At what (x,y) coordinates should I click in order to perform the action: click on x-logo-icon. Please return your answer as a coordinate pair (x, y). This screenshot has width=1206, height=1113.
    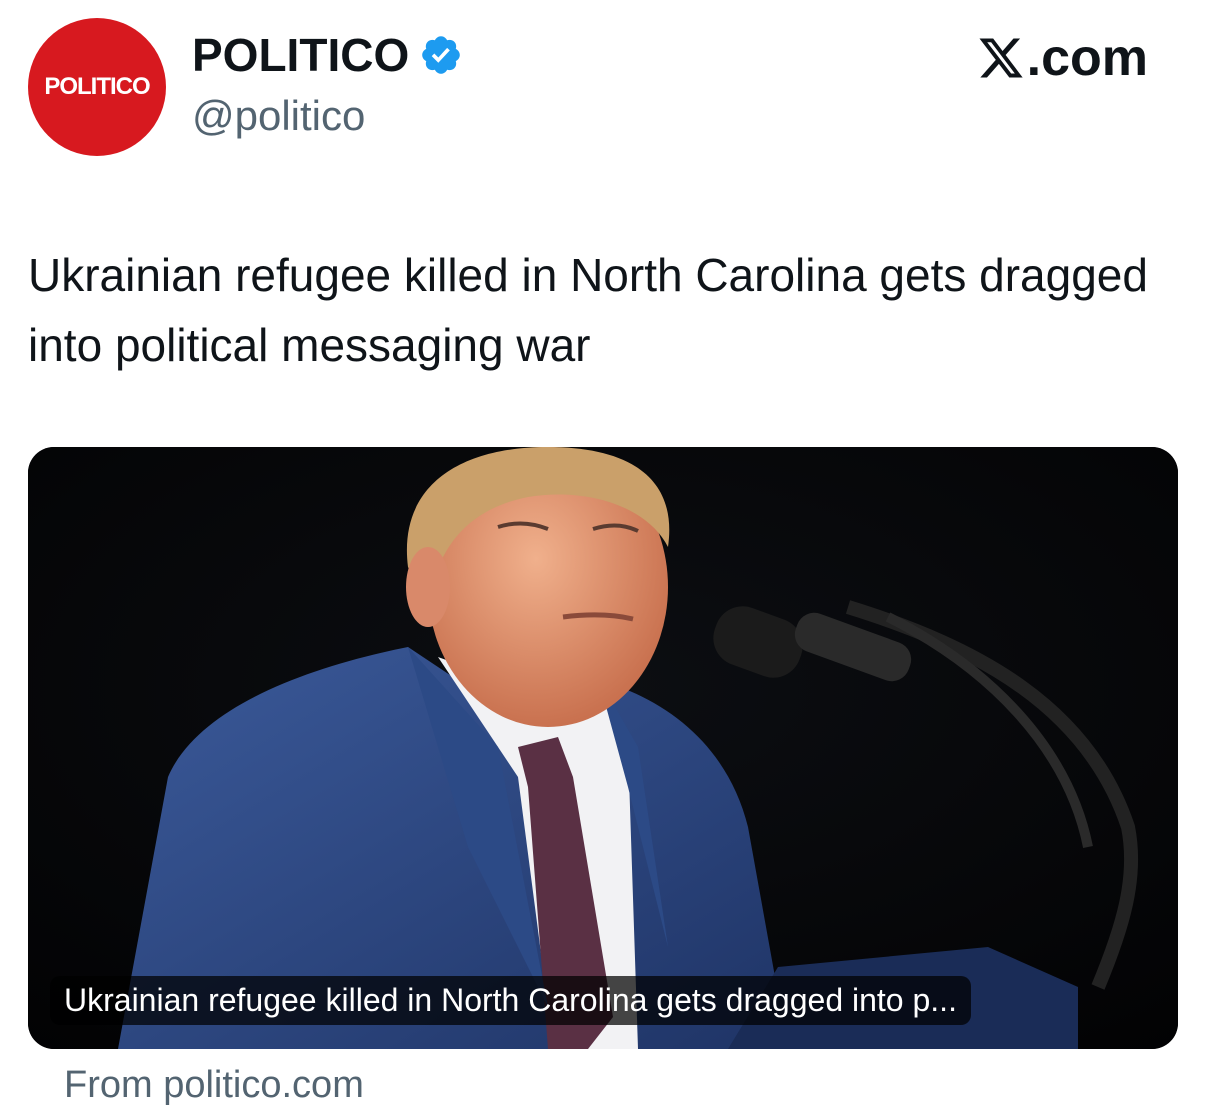
    Looking at the image, I should click on (1001, 58).